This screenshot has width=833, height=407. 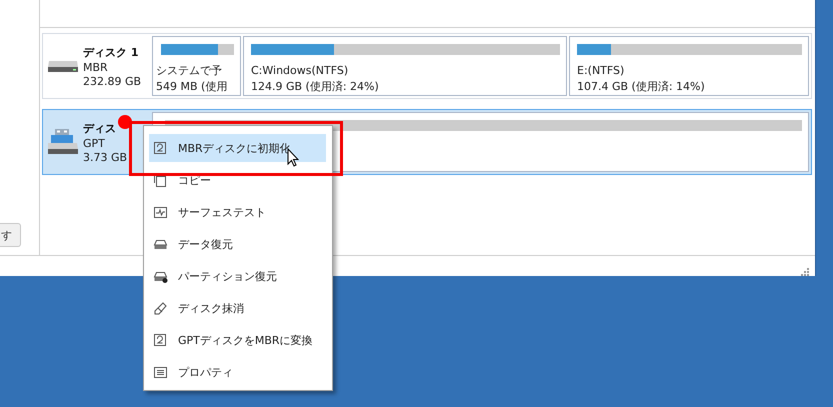 I want to click on disk-name: ディスク 1, so click(x=111, y=52).